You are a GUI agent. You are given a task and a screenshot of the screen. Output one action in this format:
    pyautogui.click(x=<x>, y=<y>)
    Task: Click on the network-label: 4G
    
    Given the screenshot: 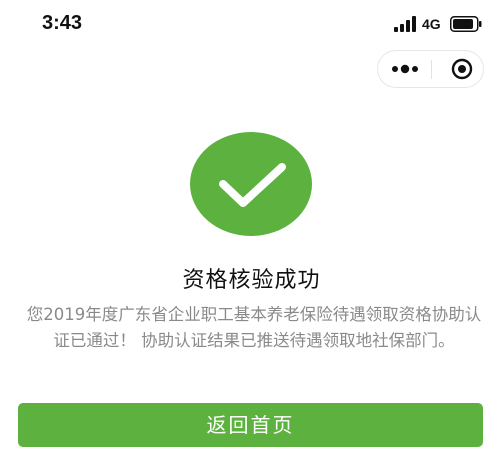 What is the action you would take?
    pyautogui.click(x=431, y=24)
    